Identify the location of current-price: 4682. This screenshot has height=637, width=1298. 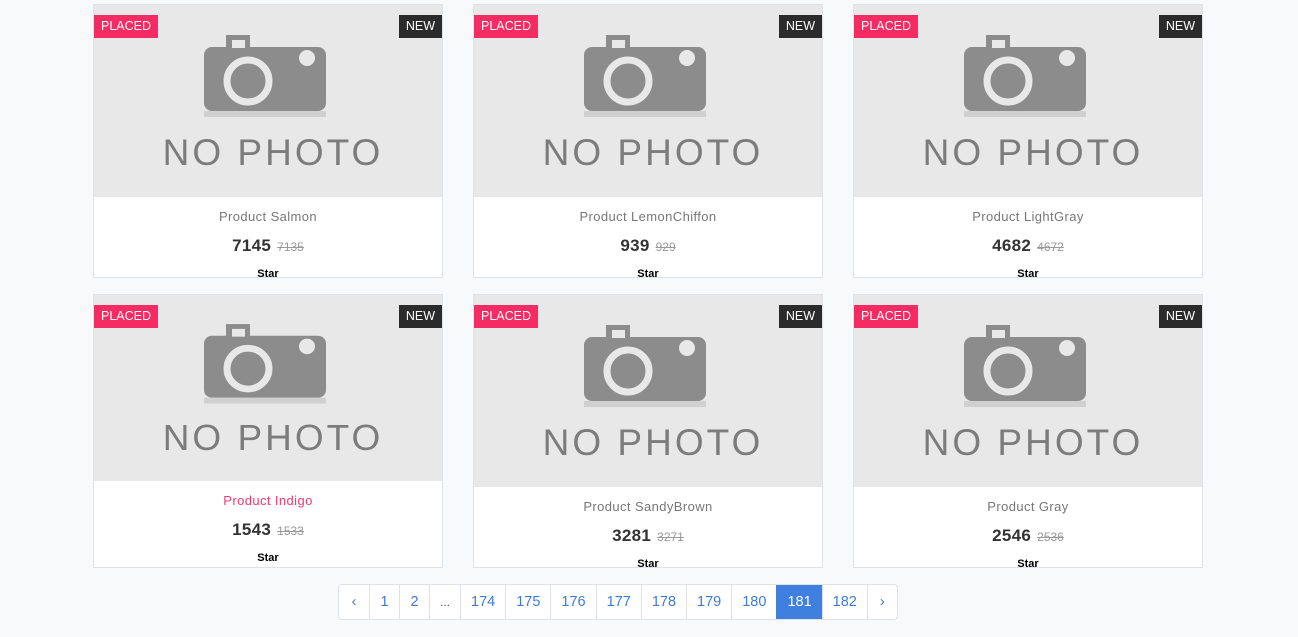
(1012, 245).